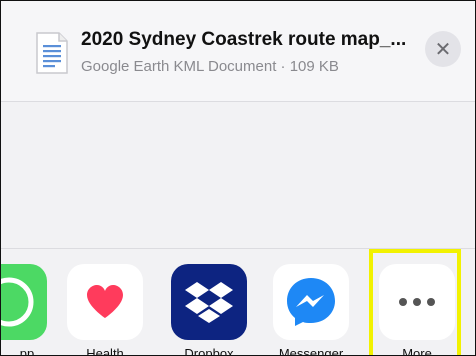  Describe the element at coordinates (210, 66) in the screenshot. I see `file-subtitle: Google Earth KML Document · 109 KB` at that location.